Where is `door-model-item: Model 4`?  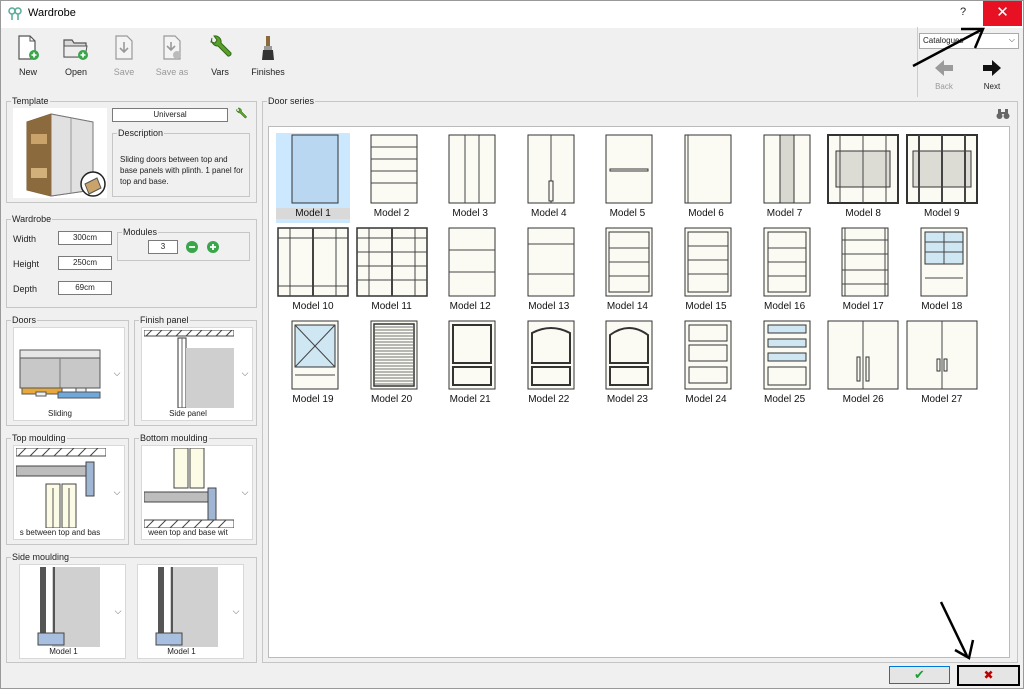 door-model-item: Model 4 is located at coordinates (549, 178).